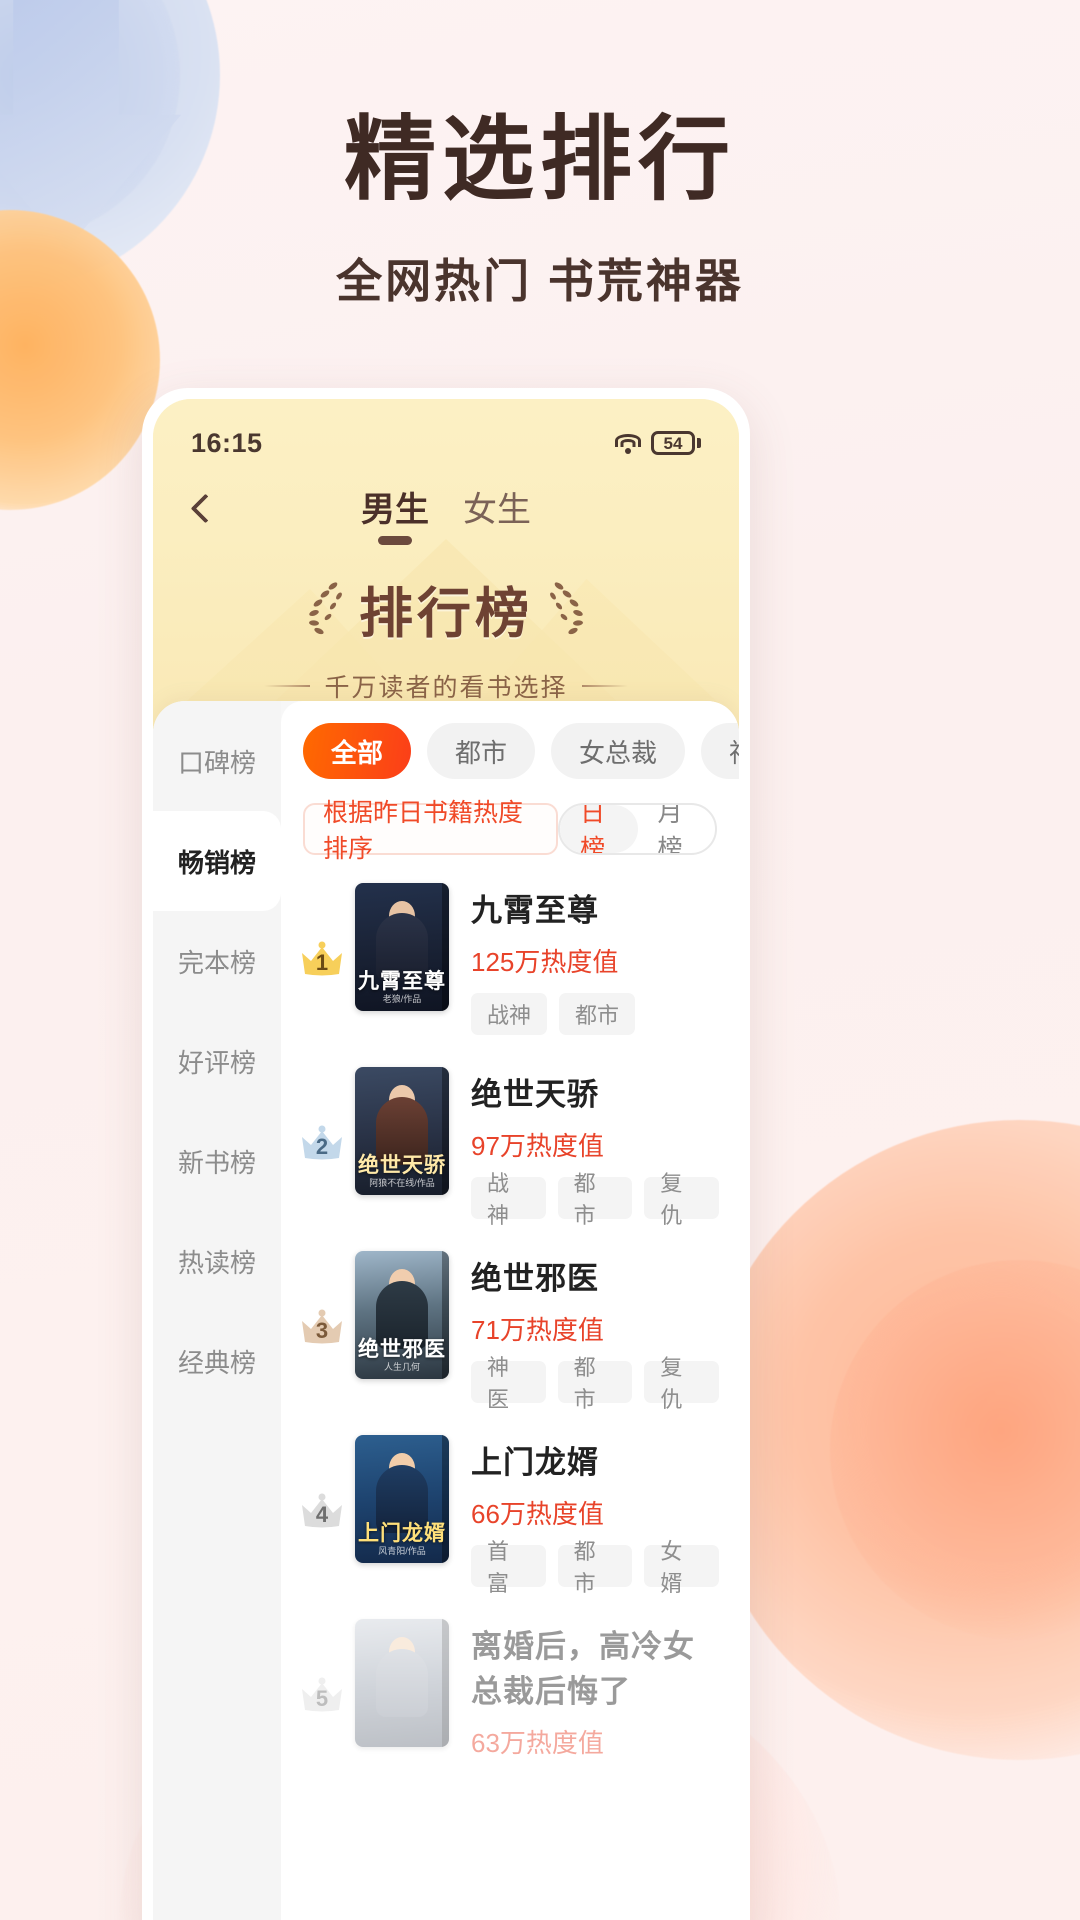 The height and width of the screenshot is (1920, 1080). What do you see at coordinates (446, 614) in the screenshot?
I see `banner-title: 排行榜` at bounding box center [446, 614].